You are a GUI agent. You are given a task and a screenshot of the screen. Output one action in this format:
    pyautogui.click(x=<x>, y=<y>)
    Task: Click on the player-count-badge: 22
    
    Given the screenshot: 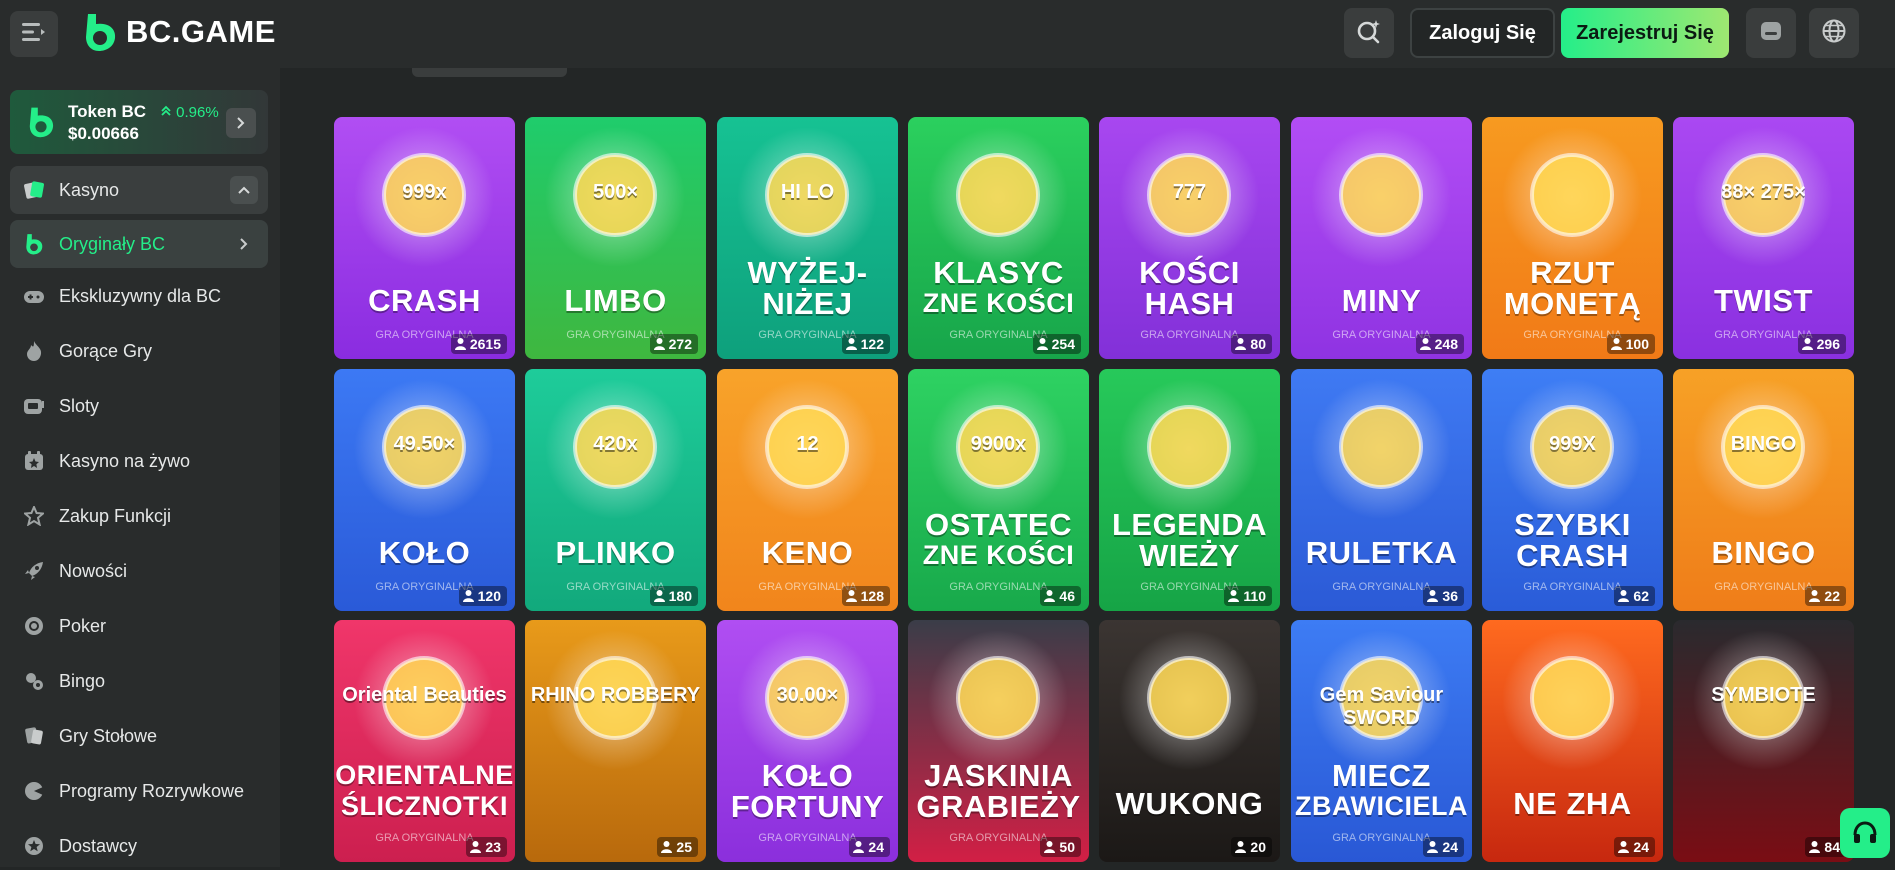 What is the action you would take?
    pyautogui.click(x=1825, y=596)
    